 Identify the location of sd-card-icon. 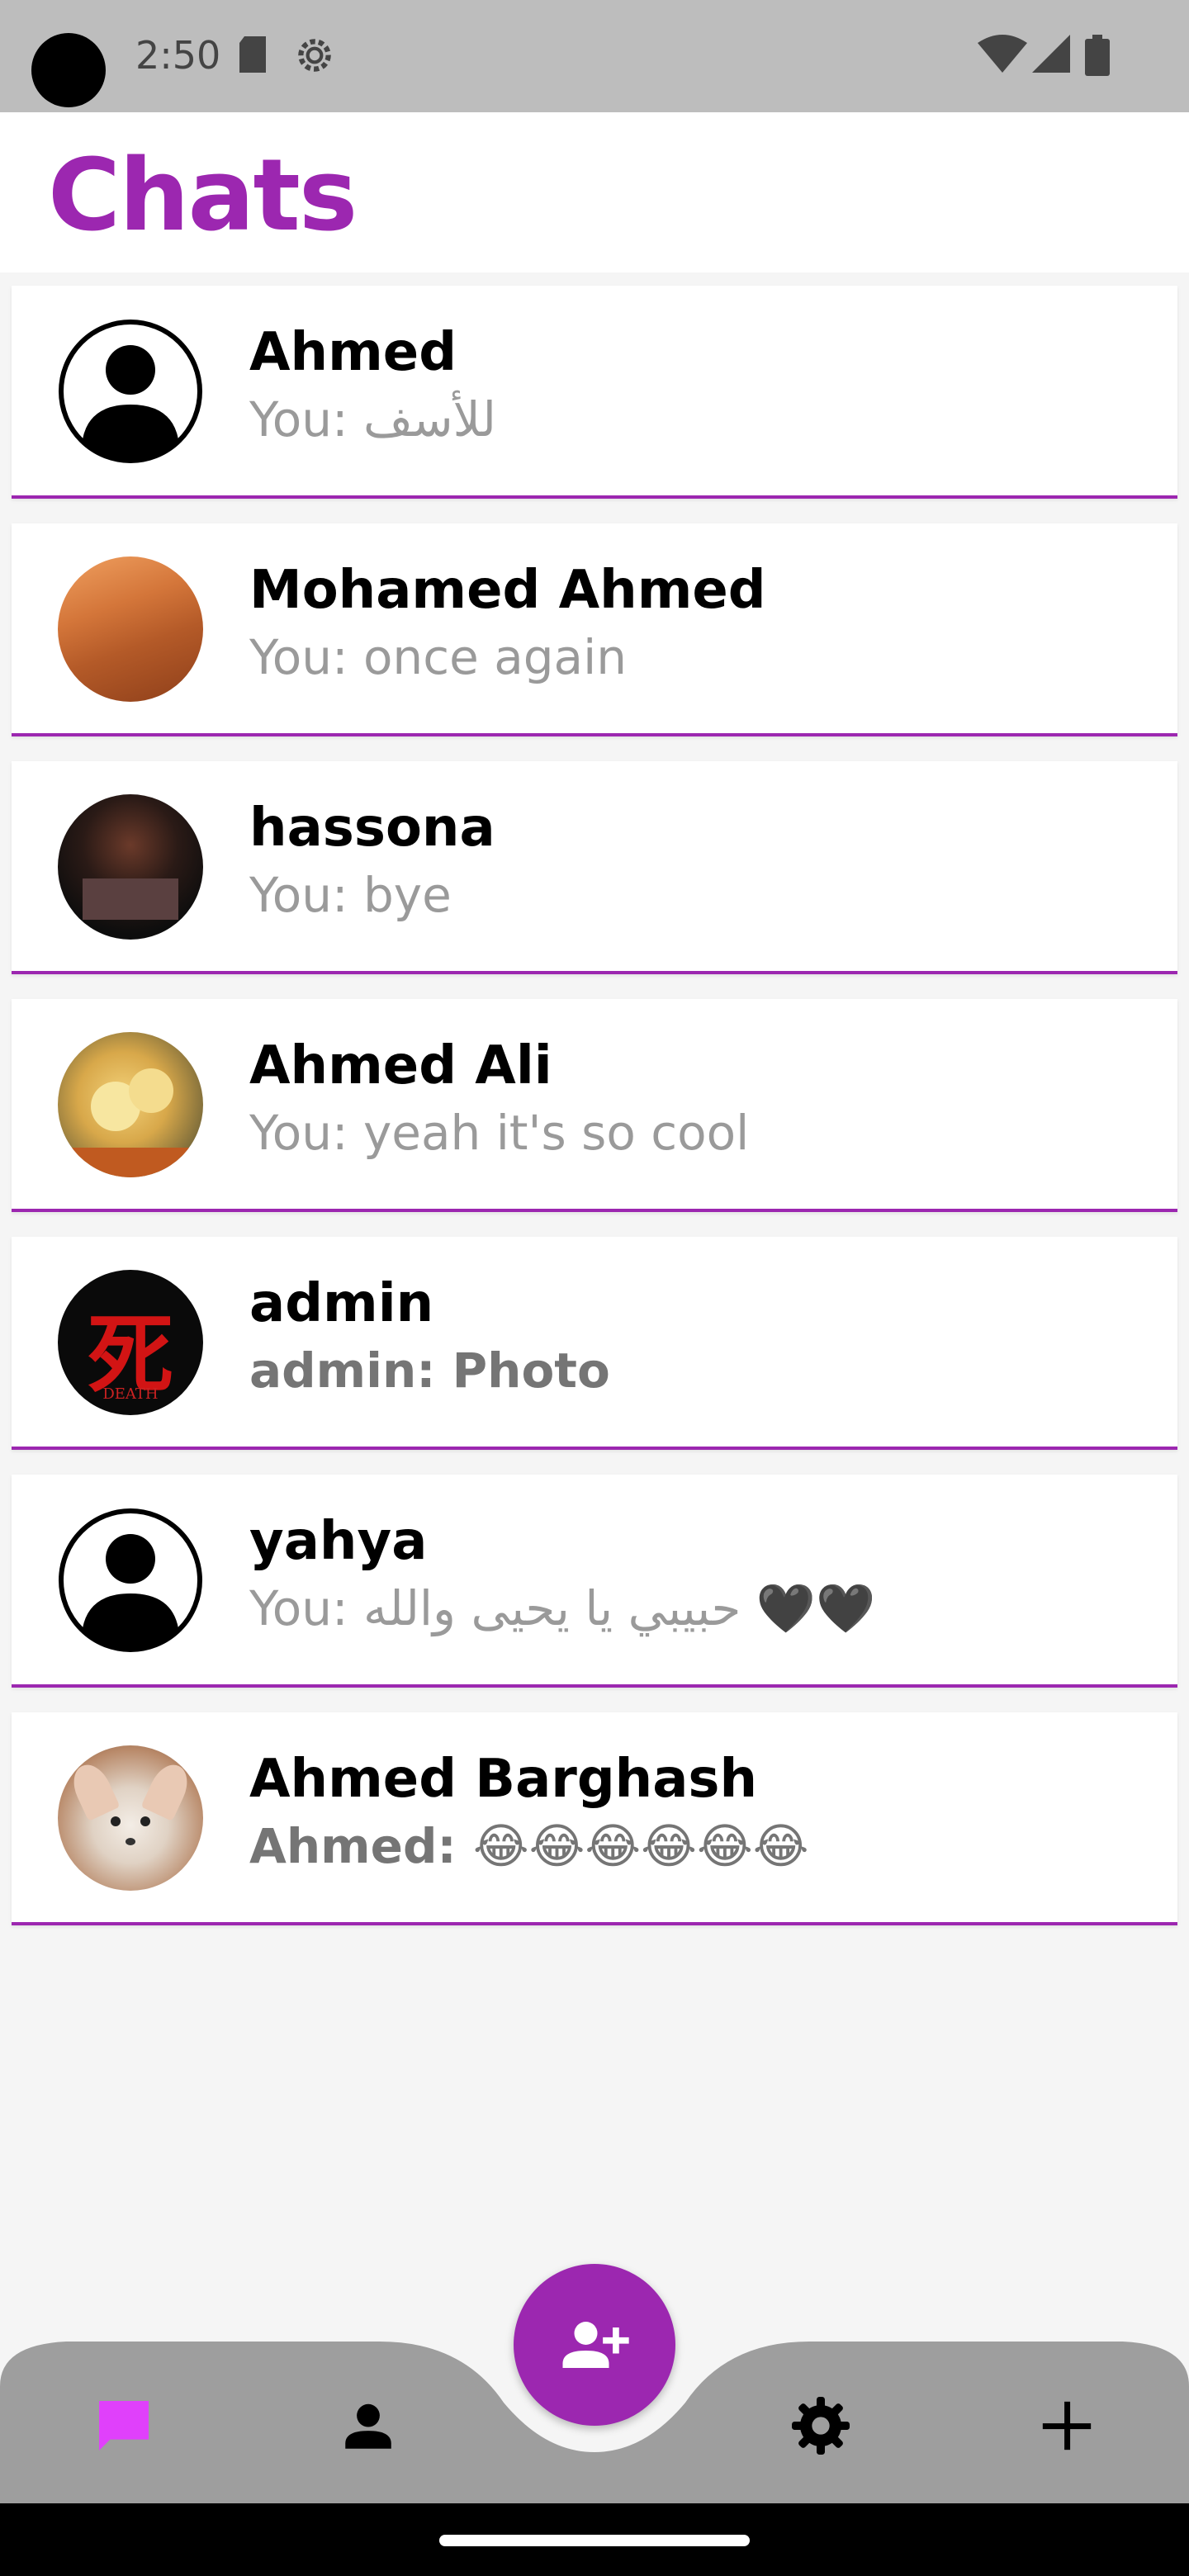
(252, 54).